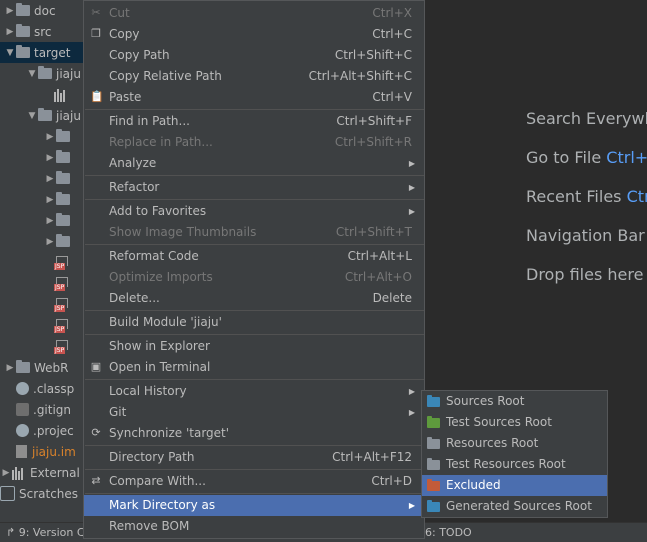 The image size is (647, 542). Describe the element at coordinates (49, 493) in the screenshot. I see `tree-node-label: Scratches` at that location.